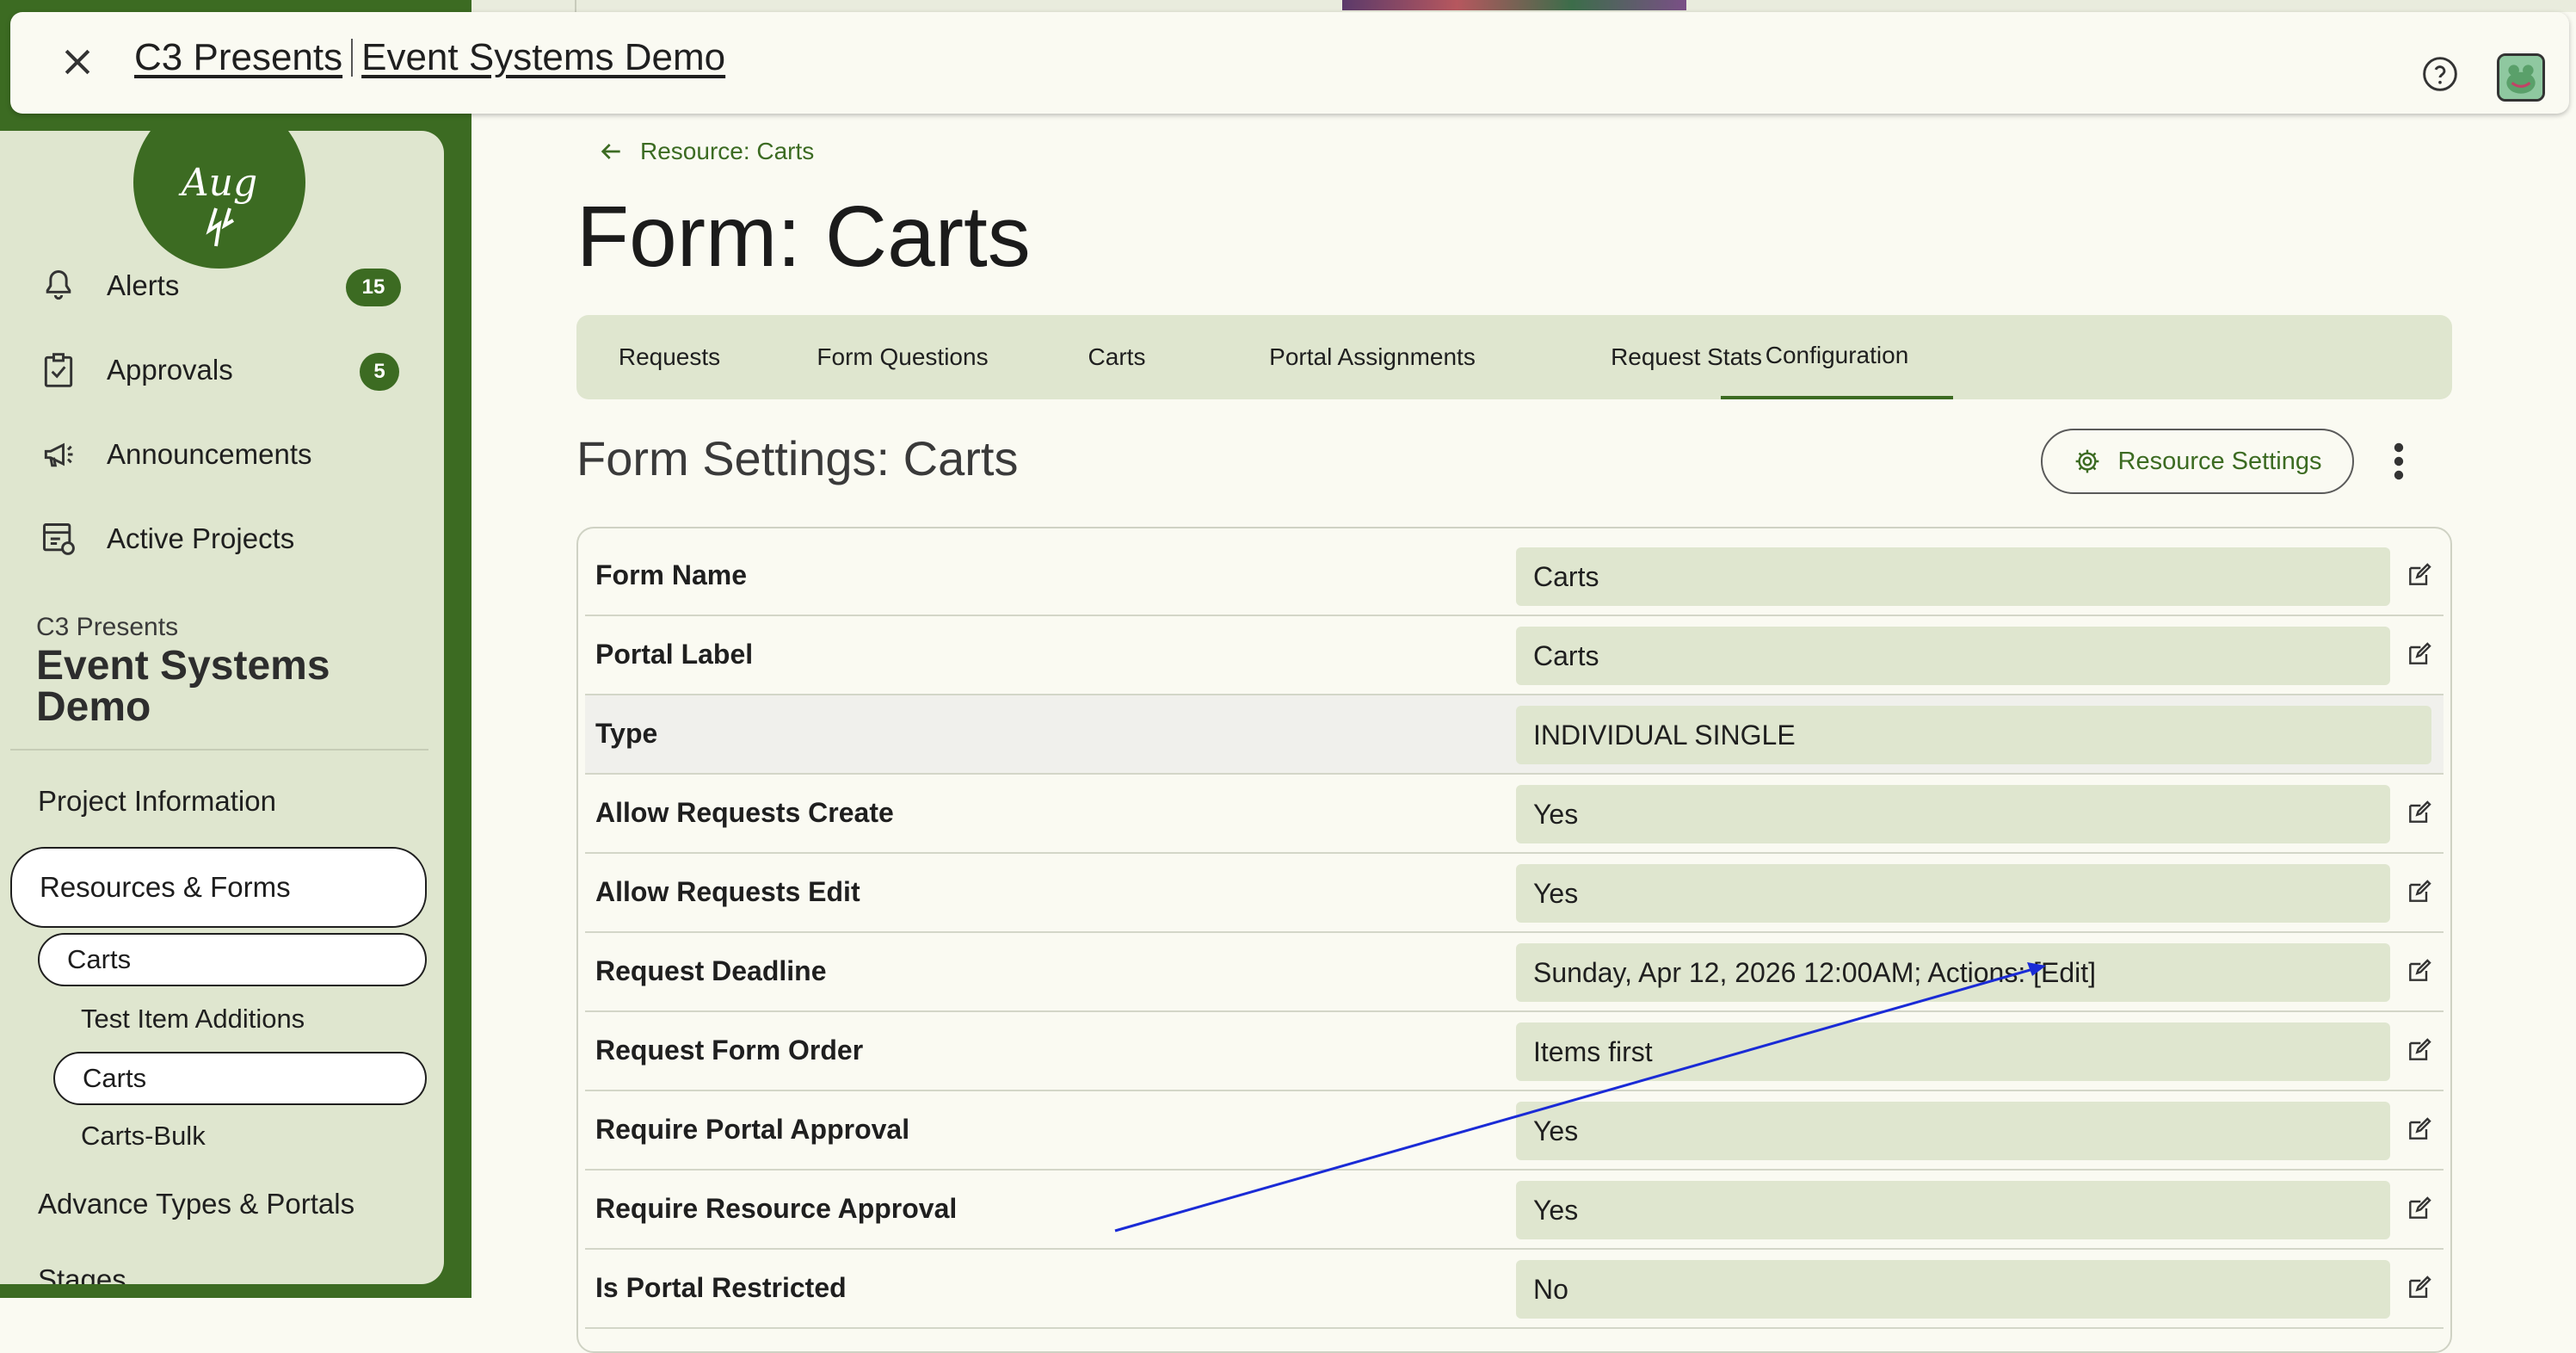  What do you see at coordinates (99, 959) in the screenshot?
I see `sidebar-carts-group-label: Carts` at bounding box center [99, 959].